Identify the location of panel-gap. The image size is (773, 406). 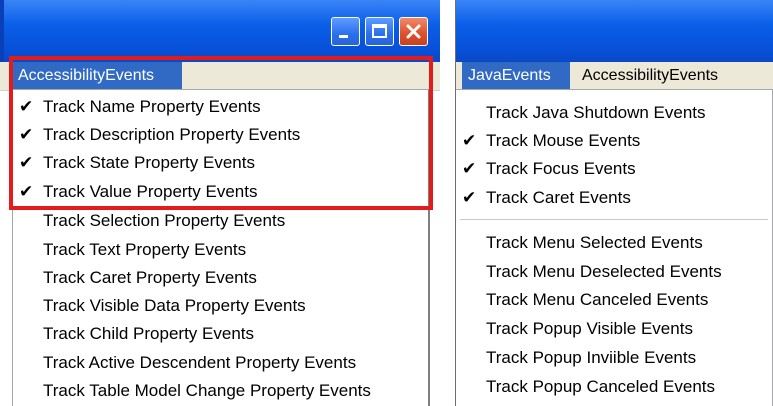
(447, 203).